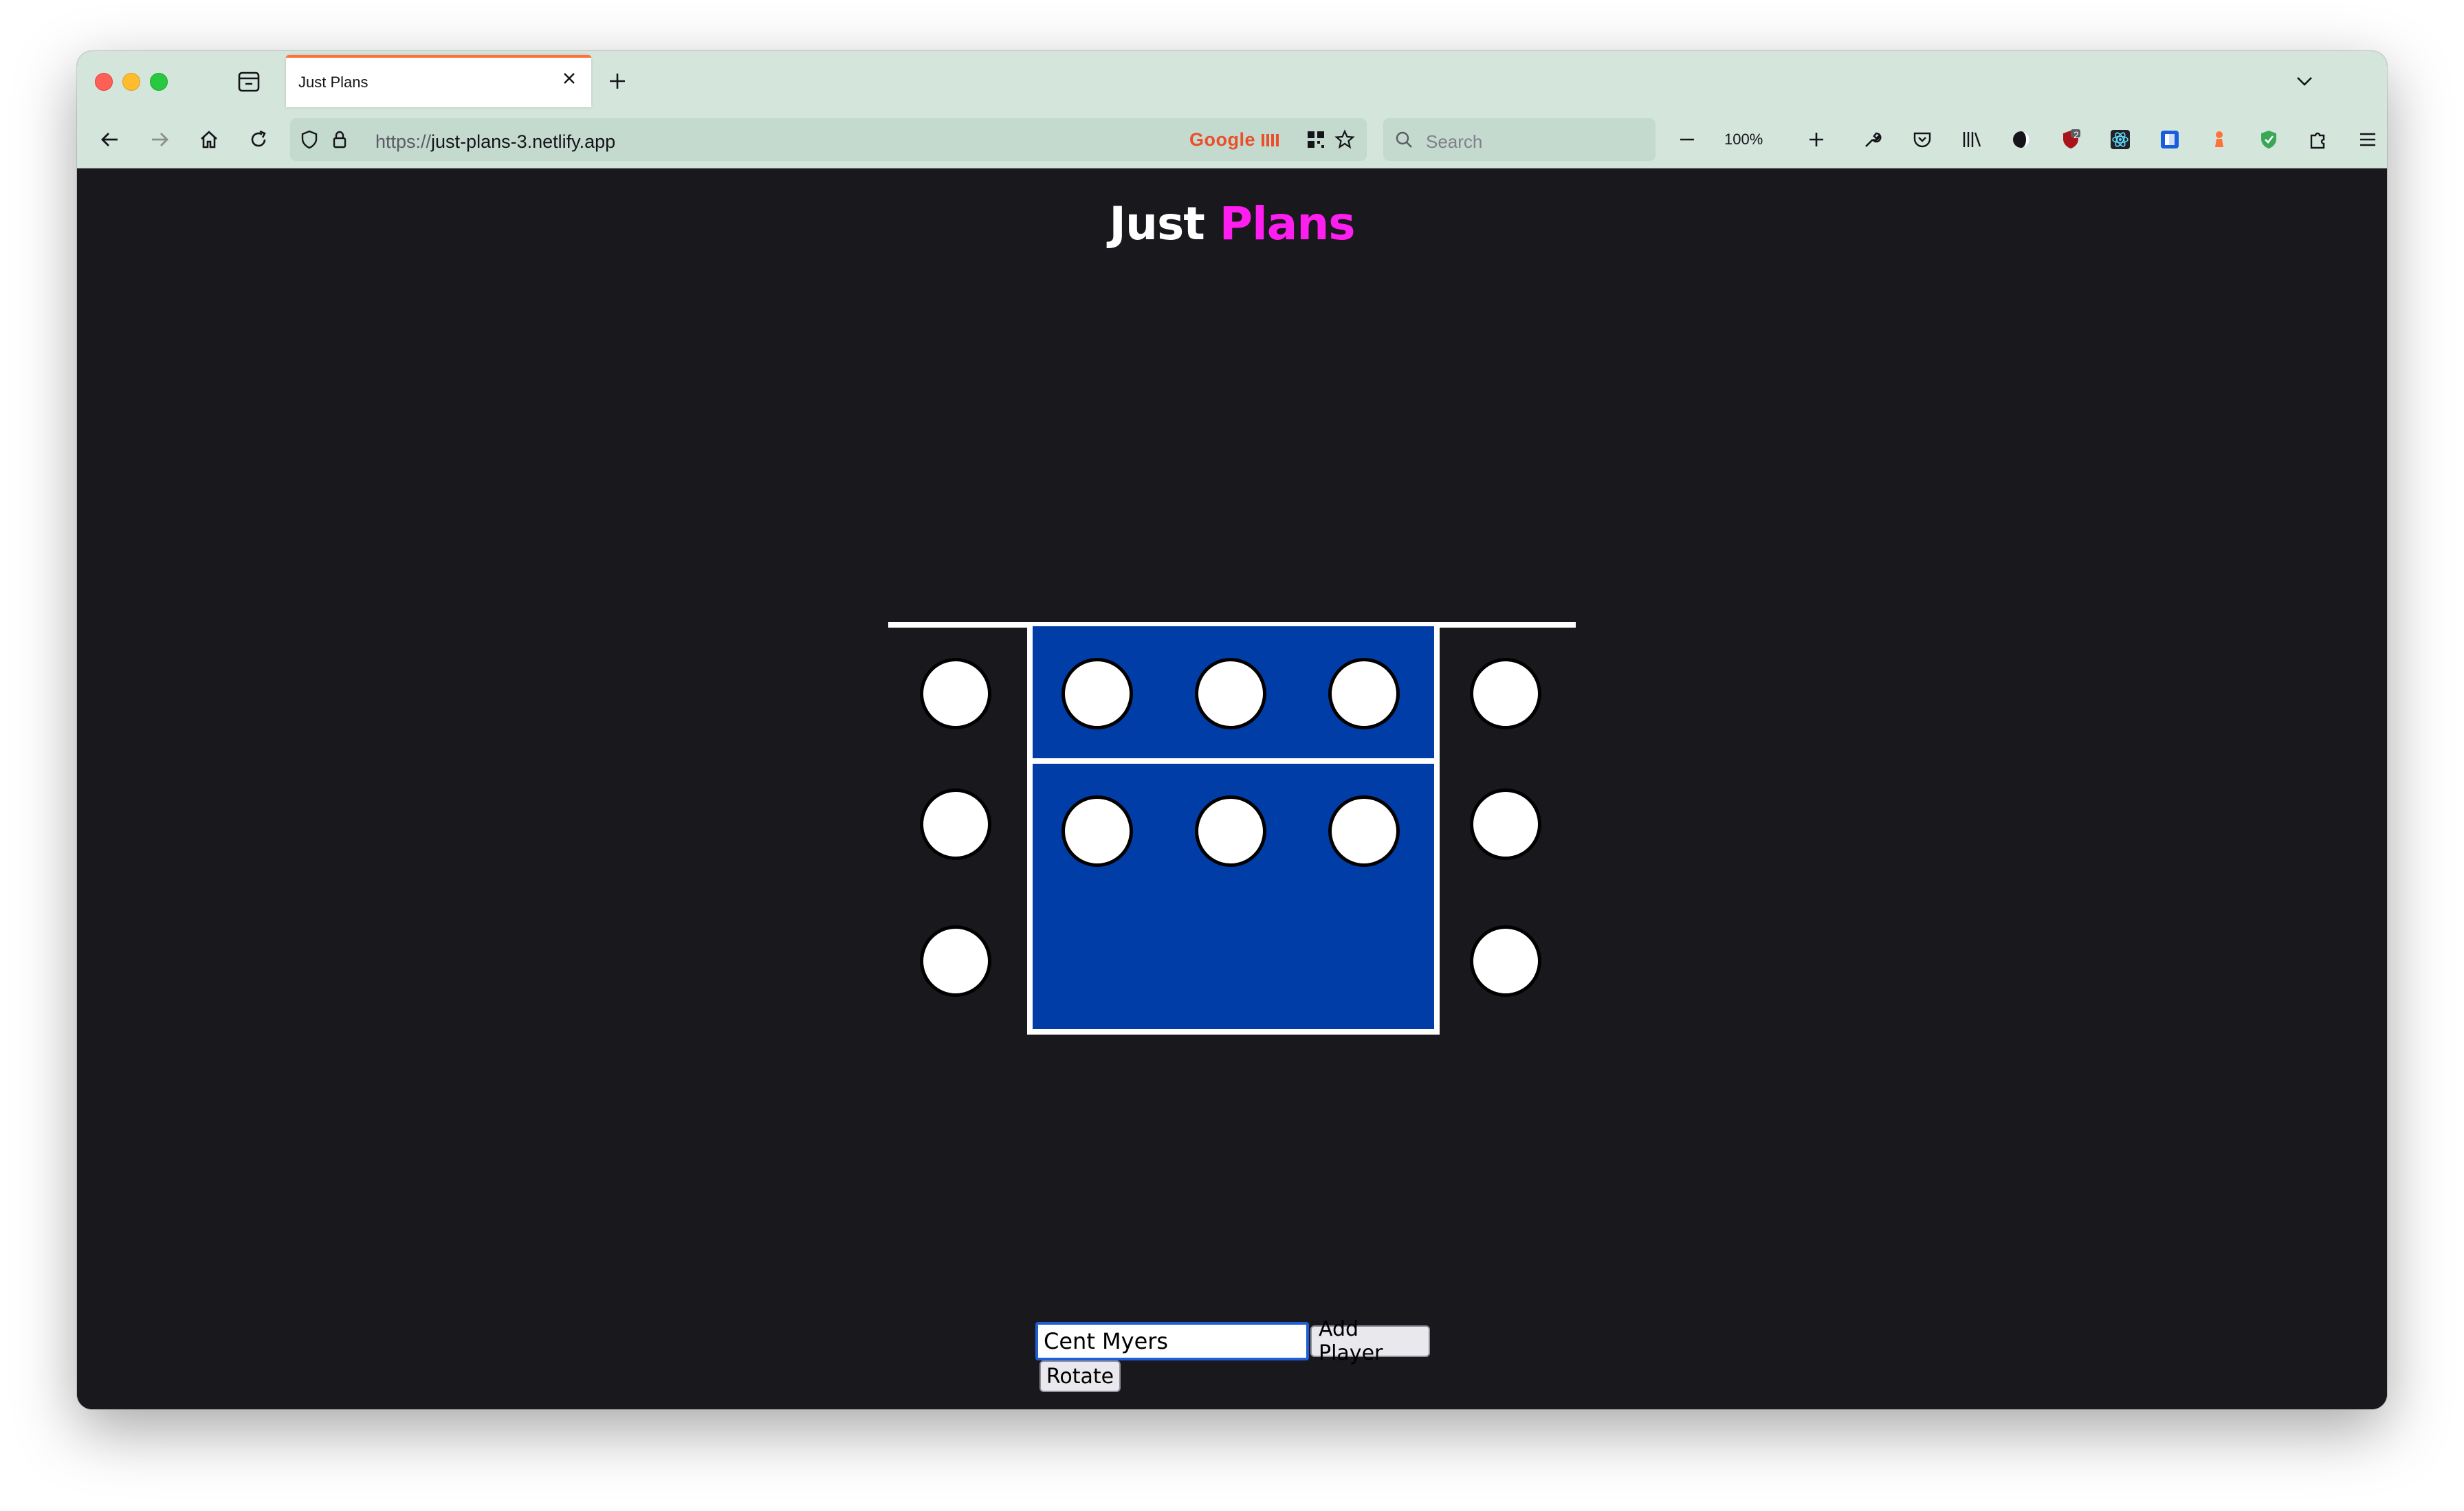  I want to click on court-player-back-middle, so click(1230, 831).